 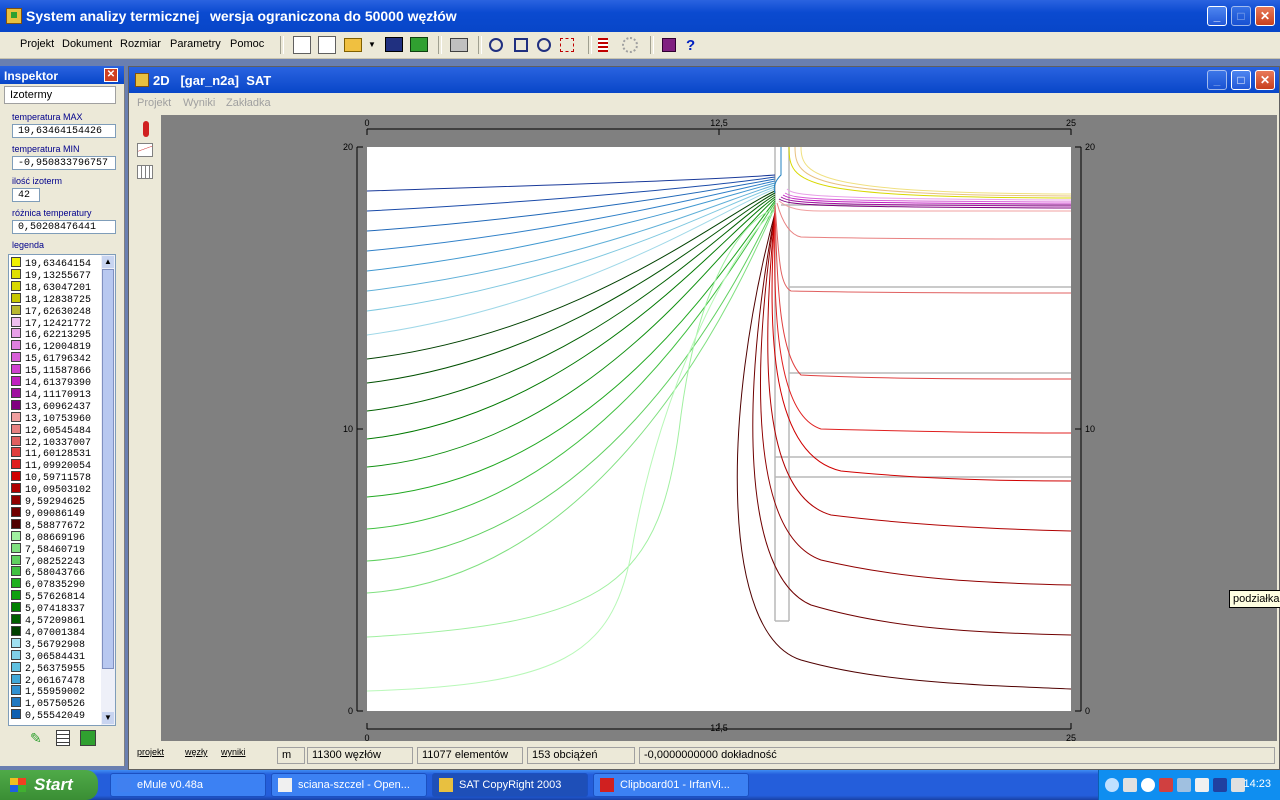 What do you see at coordinates (1265, 80) in the screenshot?
I see `doc-close-button: ✕` at bounding box center [1265, 80].